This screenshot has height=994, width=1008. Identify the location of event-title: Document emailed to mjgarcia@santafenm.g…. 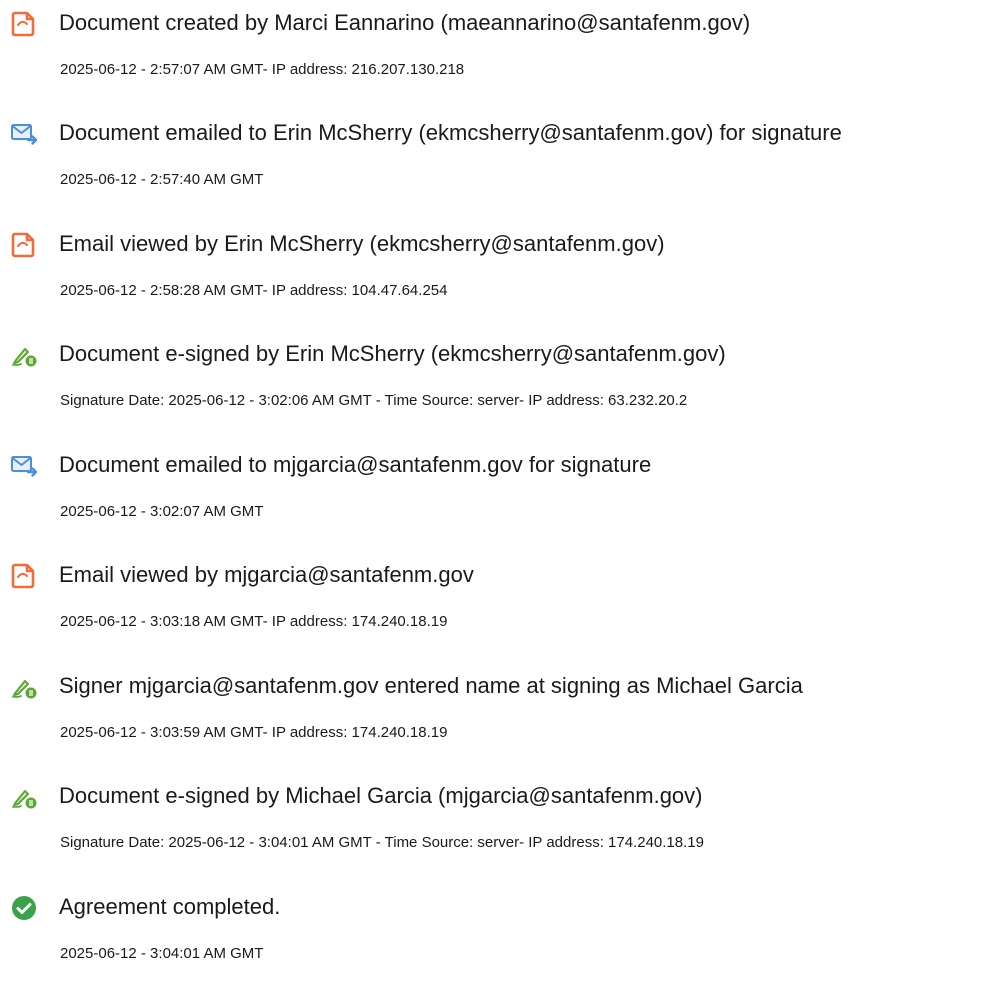
(355, 464).